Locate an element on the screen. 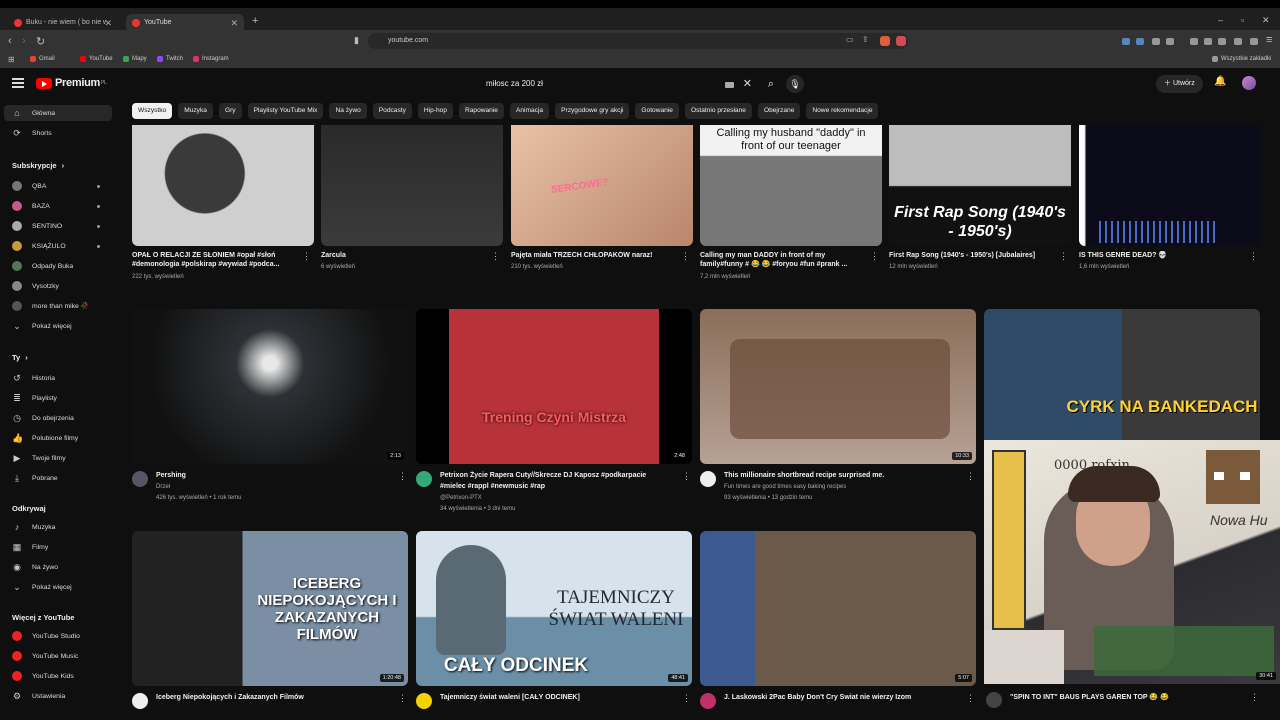 This screenshot has height=720, width=1280. video-thumbnail: 10:33 is located at coordinates (838, 386).